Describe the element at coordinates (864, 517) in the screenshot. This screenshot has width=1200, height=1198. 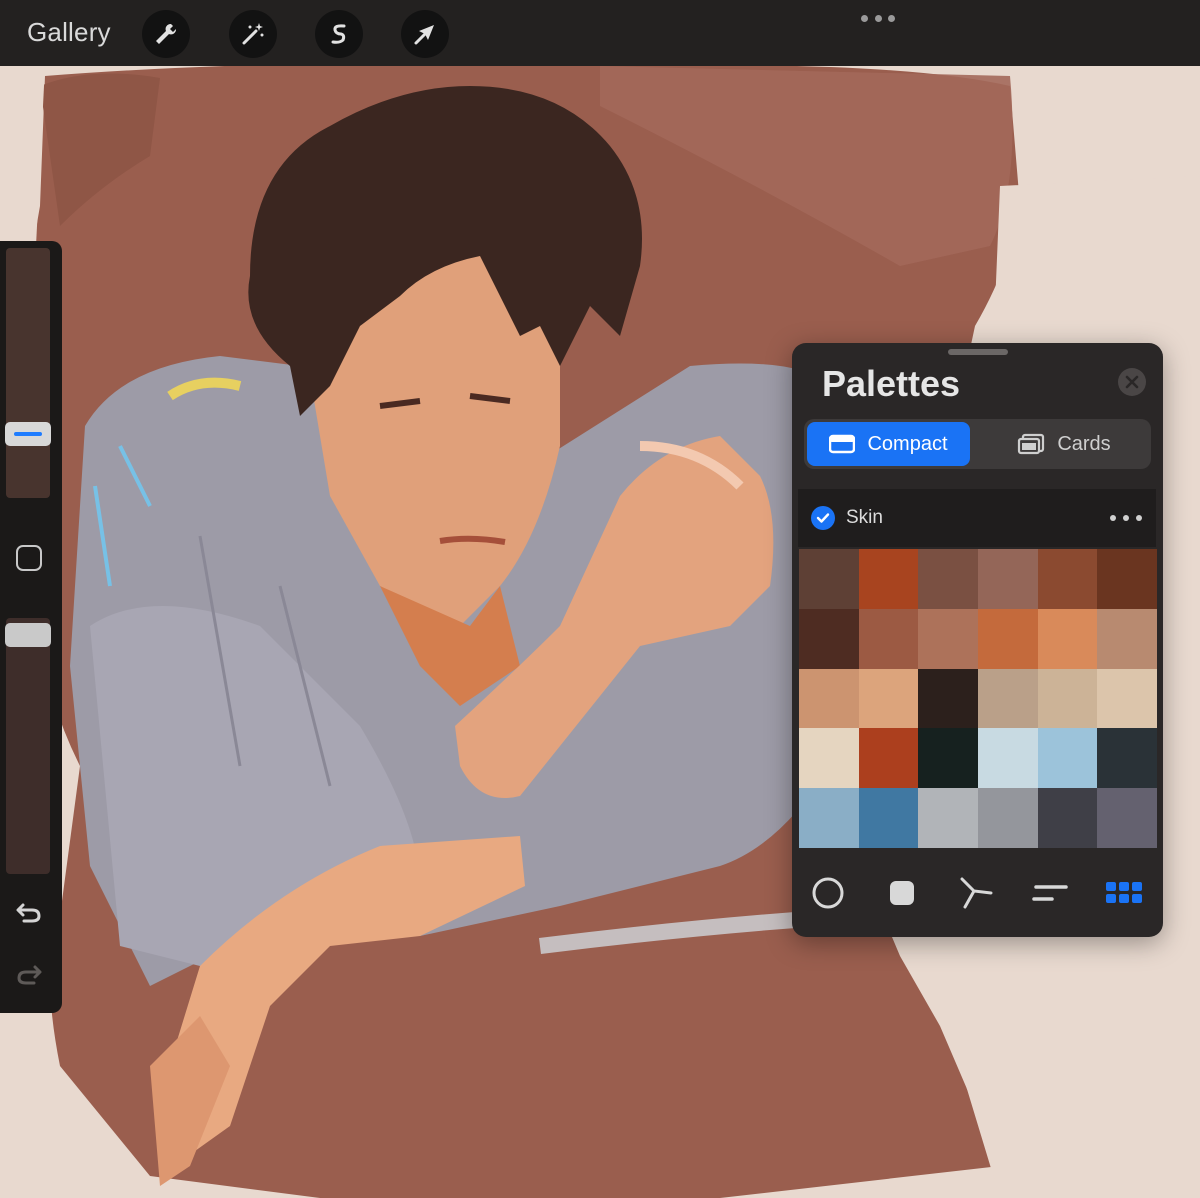
I see `palette-name: Skin` at that location.